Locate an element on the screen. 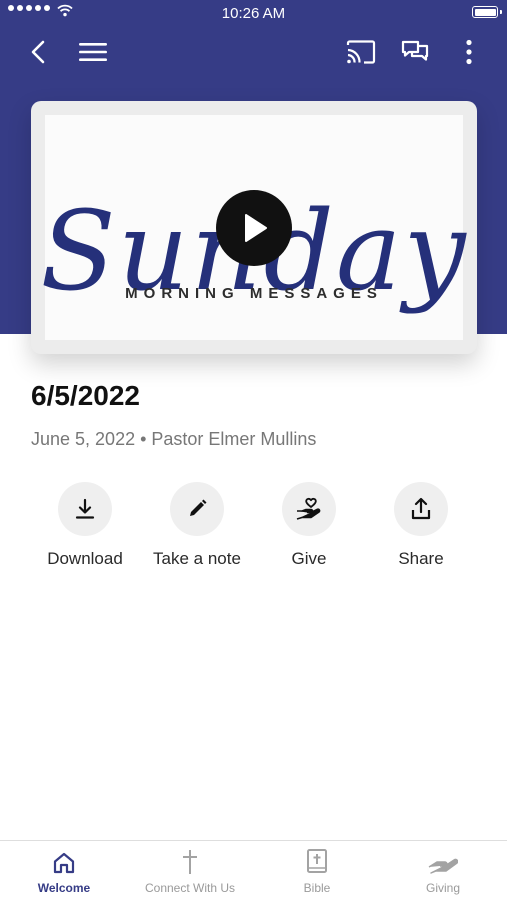 This screenshot has height=900, width=507. download-label: Download is located at coordinates (85, 558).